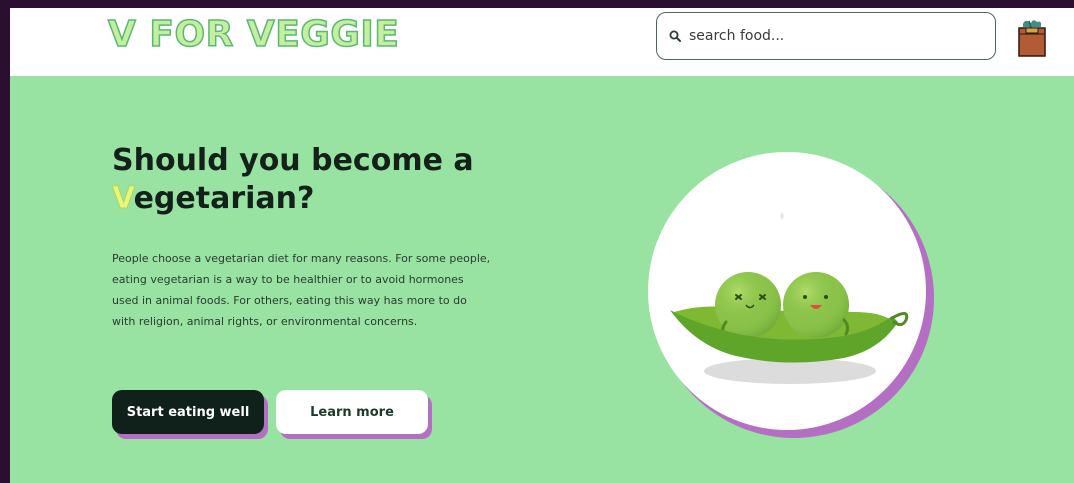  What do you see at coordinates (834, 36) in the screenshot?
I see `search-input` at bounding box center [834, 36].